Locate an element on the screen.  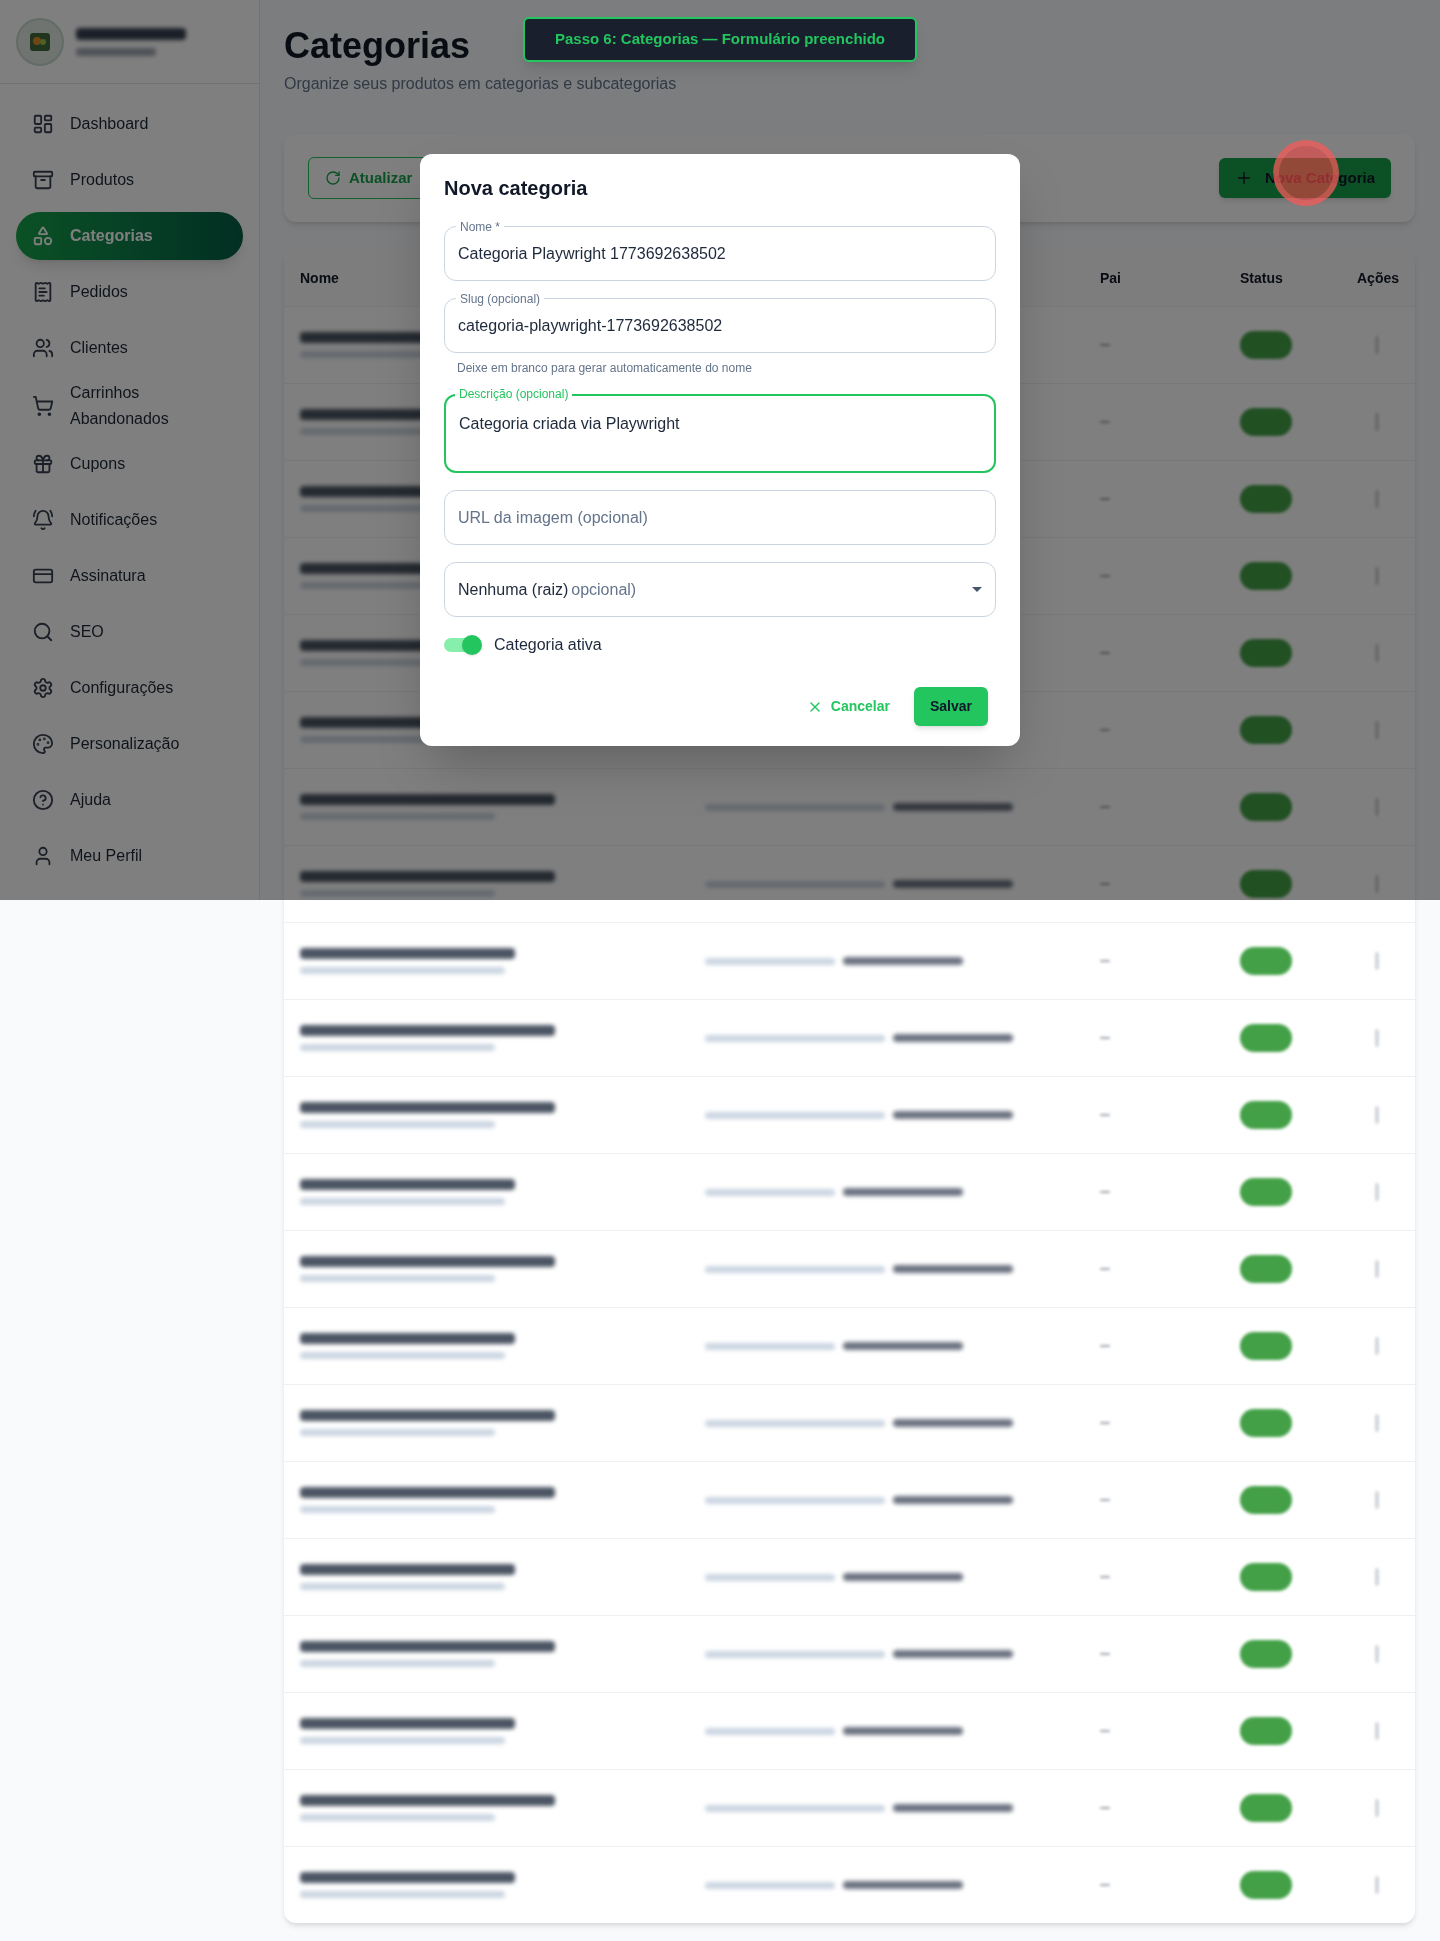
sidebar-item: Produtos is located at coordinates (129, 180).